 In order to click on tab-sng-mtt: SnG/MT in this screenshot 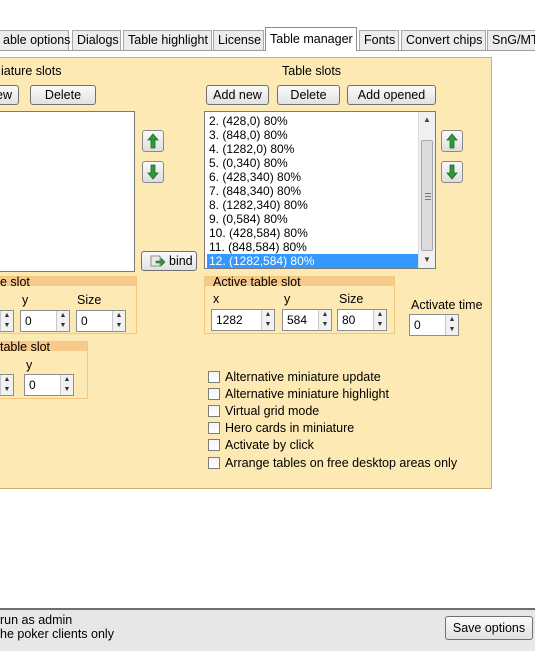, I will do `click(511, 40)`.